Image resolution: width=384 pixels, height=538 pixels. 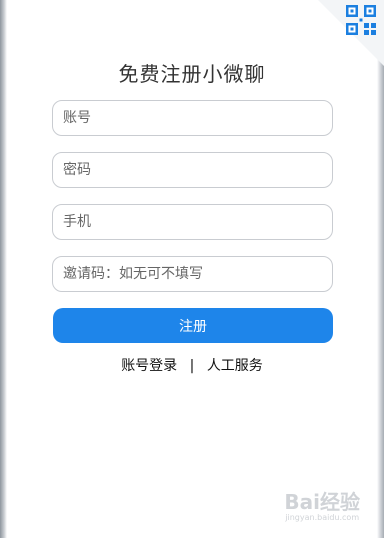 I want to click on qr-login-corner, so click(x=351, y=33).